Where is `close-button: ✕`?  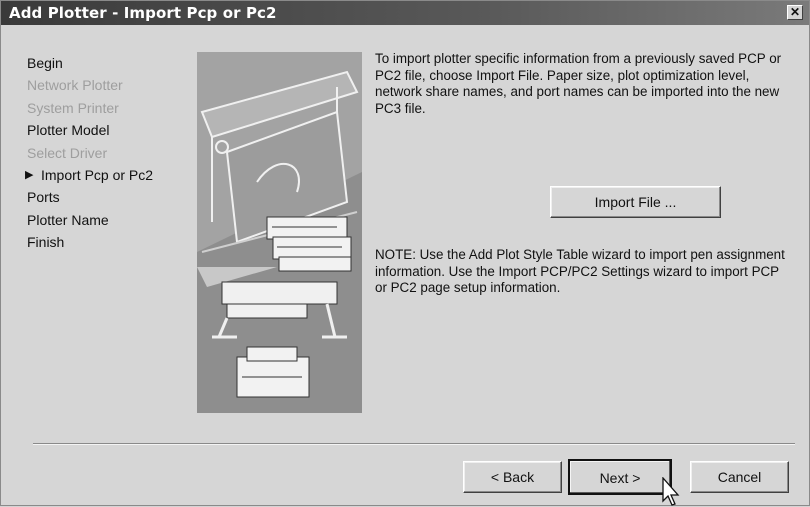
close-button: ✕ is located at coordinates (795, 12).